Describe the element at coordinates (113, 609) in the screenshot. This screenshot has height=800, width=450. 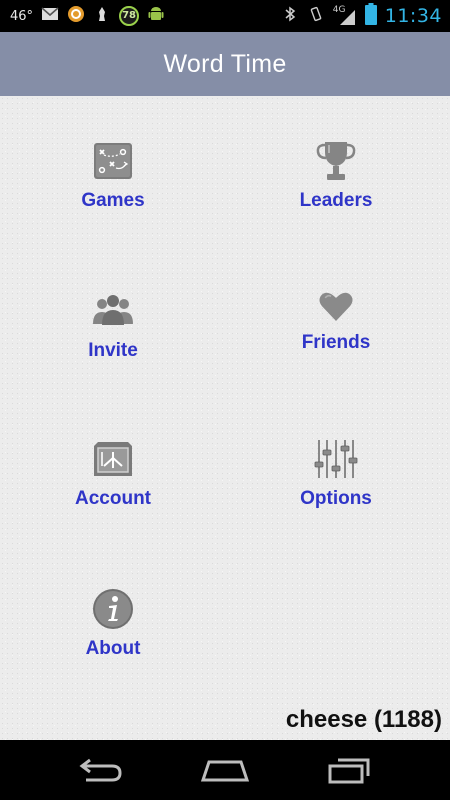
I see `info-icon` at that location.